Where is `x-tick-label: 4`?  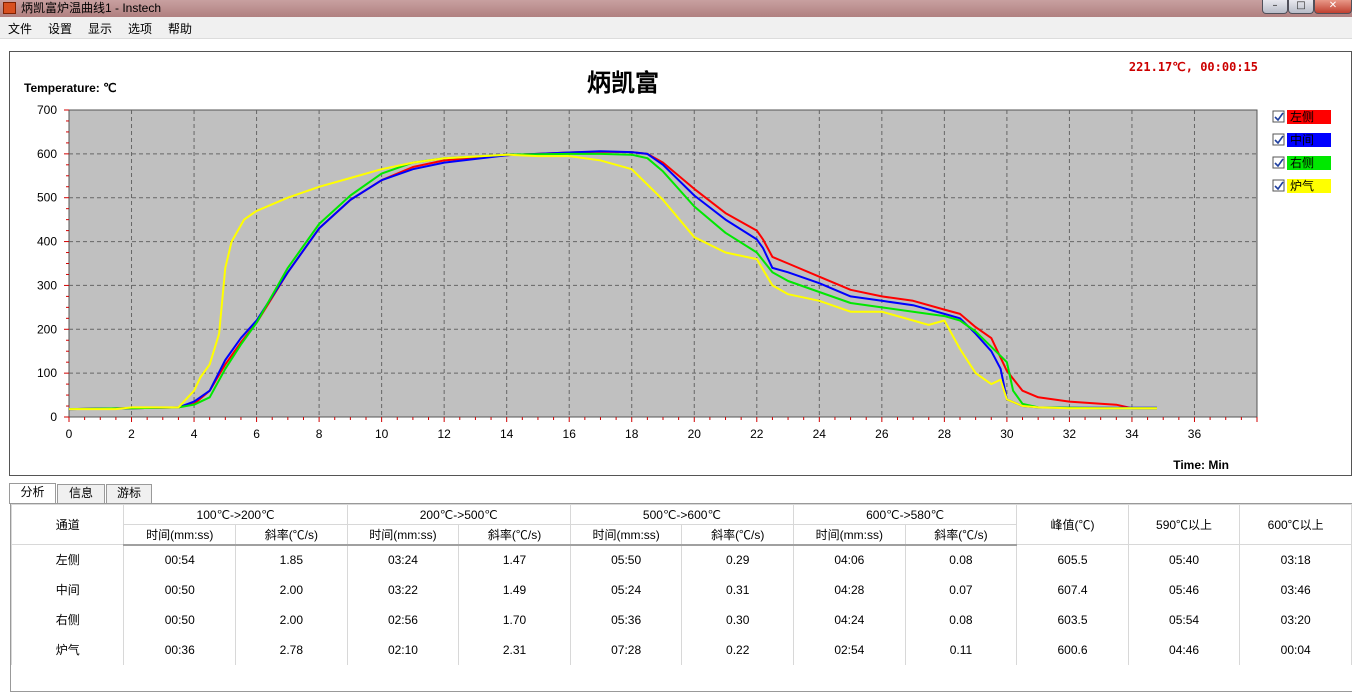
x-tick-label: 4 is located at coordinates (194, 434).